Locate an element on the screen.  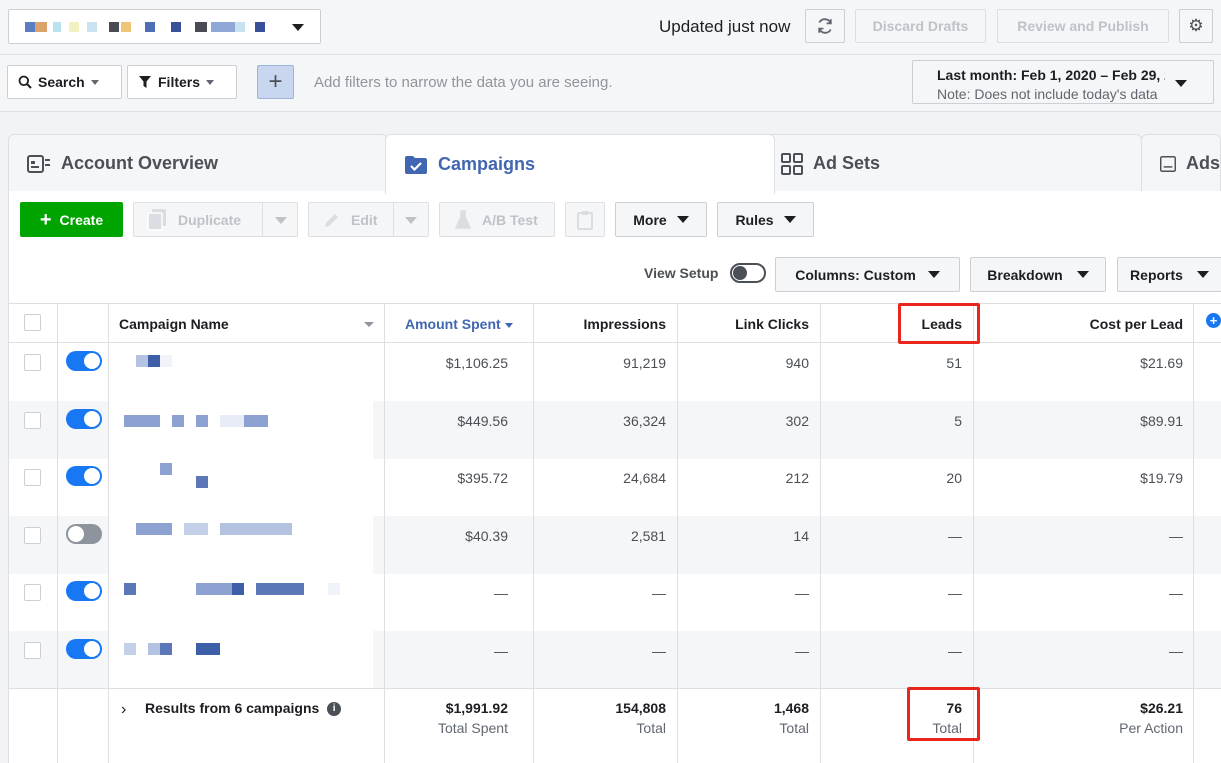
add-filter-button: + is located at coordinates (275, 82).